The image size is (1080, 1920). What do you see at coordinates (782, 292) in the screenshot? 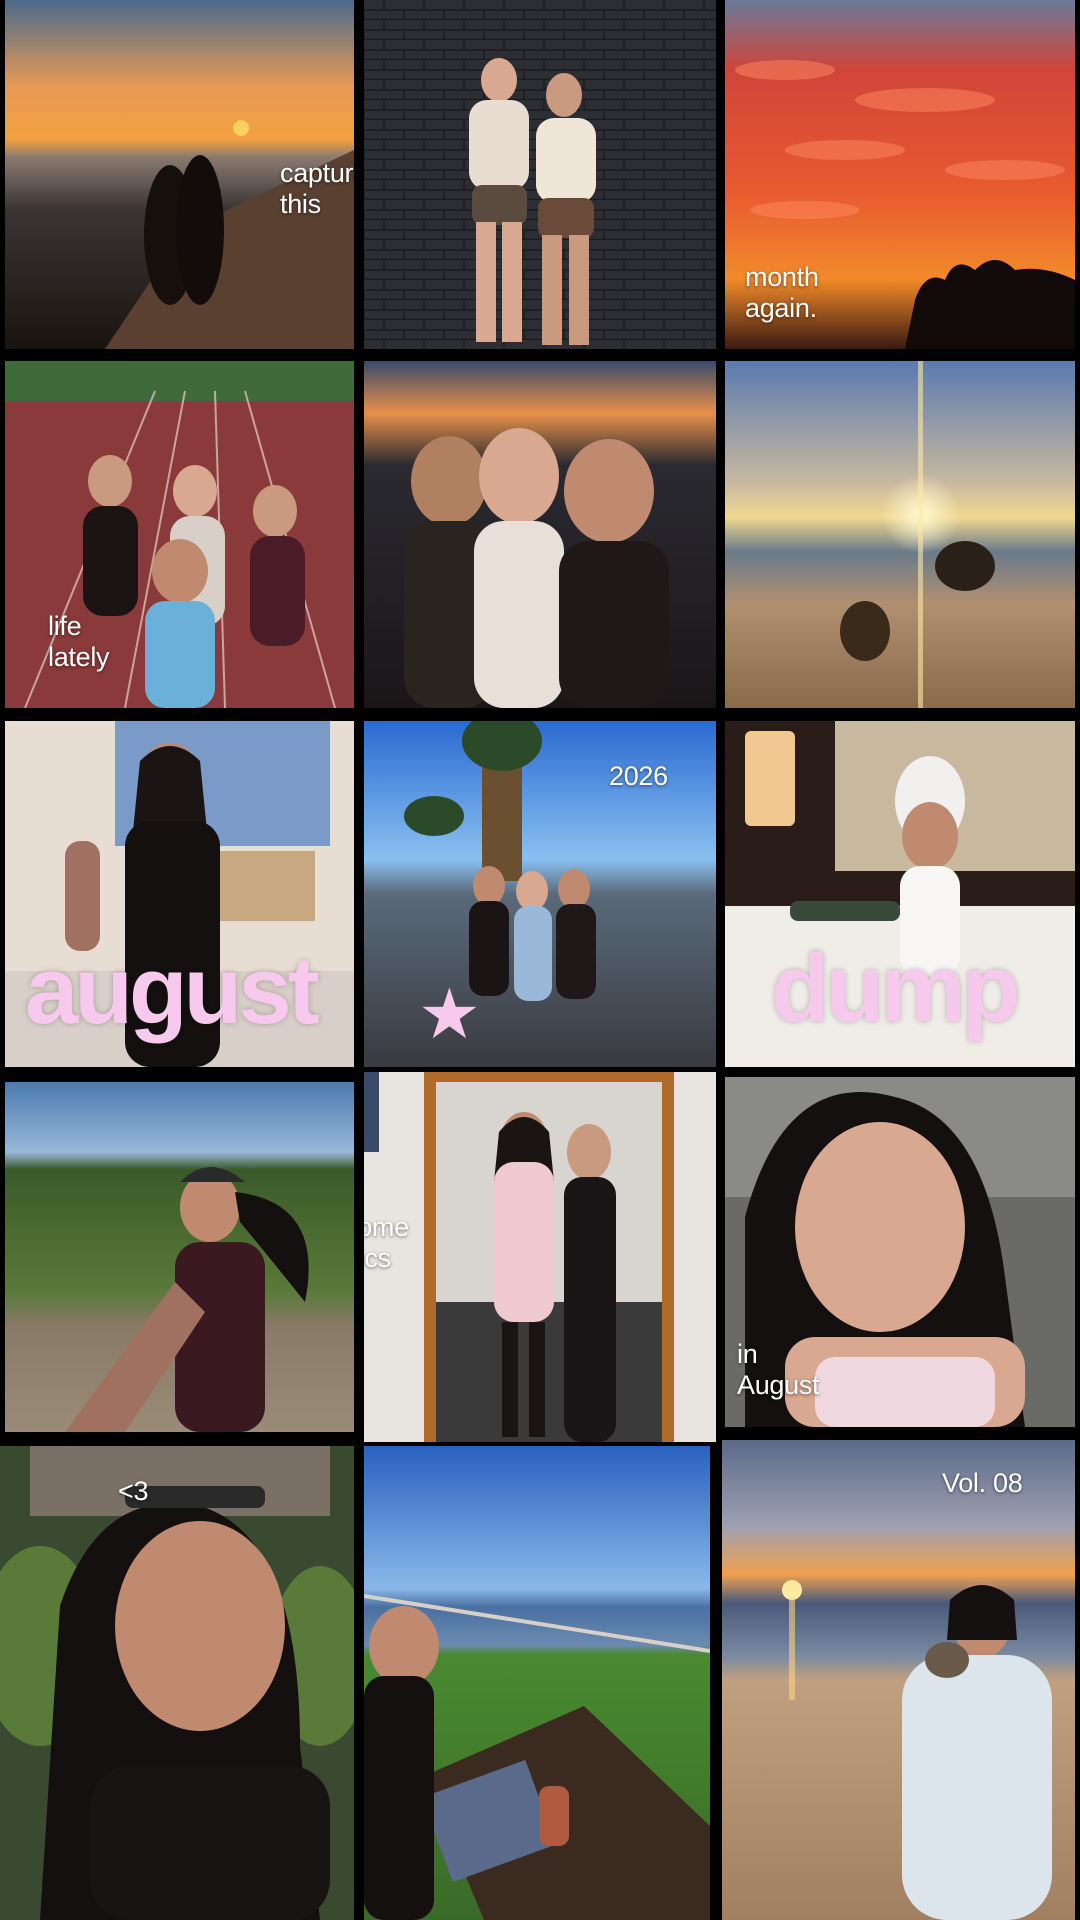
I see `caption-month-again: month again.` at bounding box center [782, 292].